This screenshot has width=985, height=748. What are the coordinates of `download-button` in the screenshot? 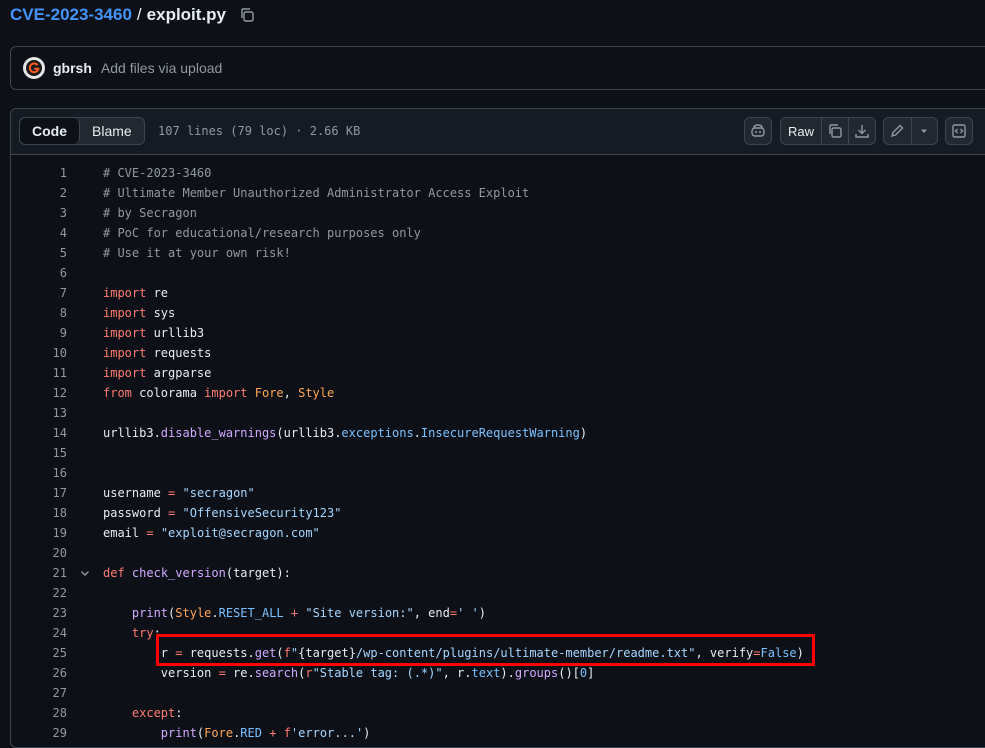 It's located at (861, 131).